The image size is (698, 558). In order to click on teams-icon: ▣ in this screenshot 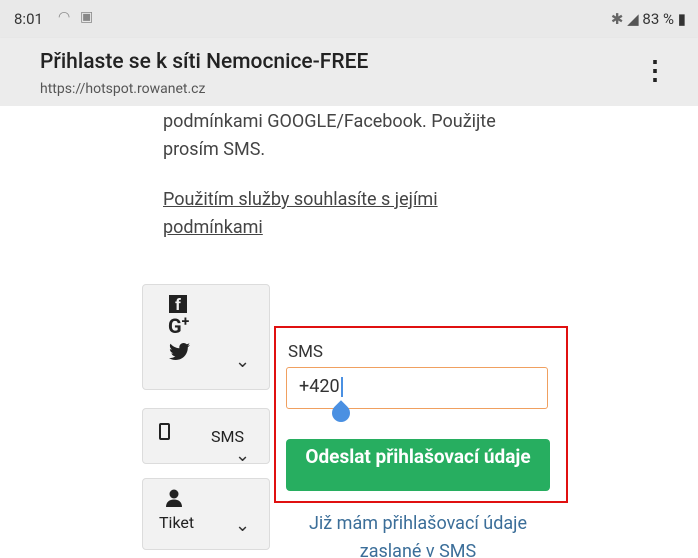, I will do `click(87, 17)`.